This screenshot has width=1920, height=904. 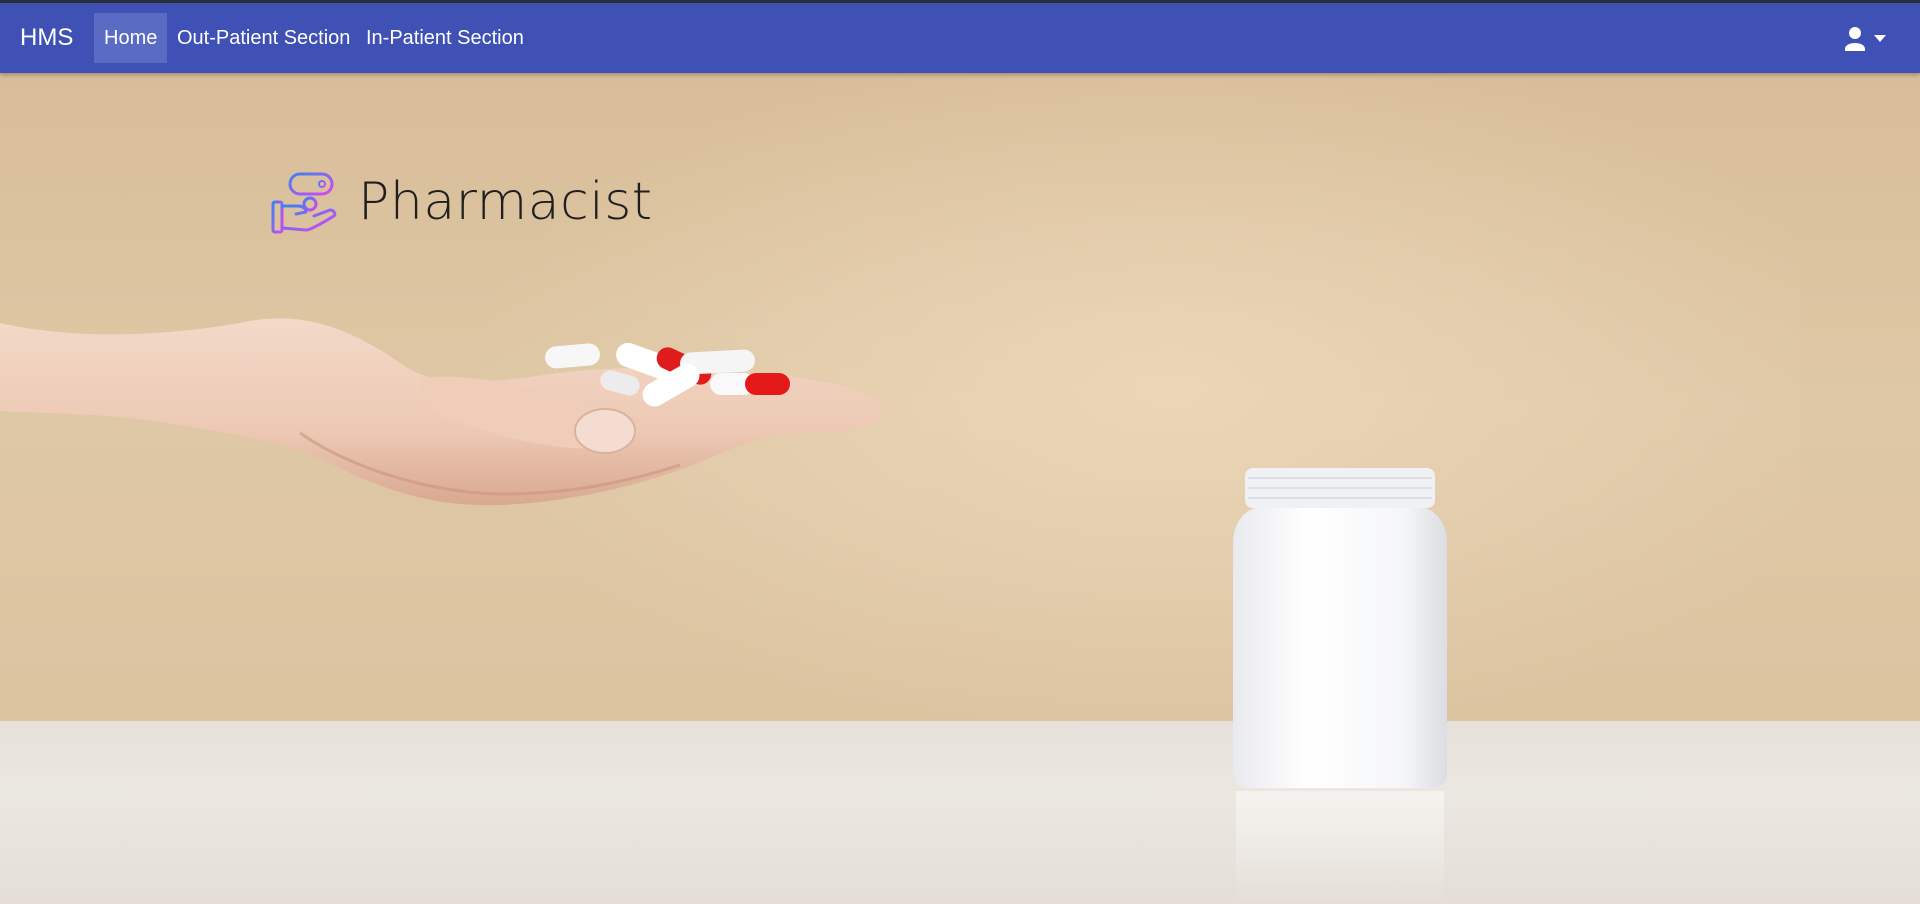 What do you see at coordinates (131, 38) in the screenshot?
I see `nav-home-link: Home` at bounding box center [131, 38].